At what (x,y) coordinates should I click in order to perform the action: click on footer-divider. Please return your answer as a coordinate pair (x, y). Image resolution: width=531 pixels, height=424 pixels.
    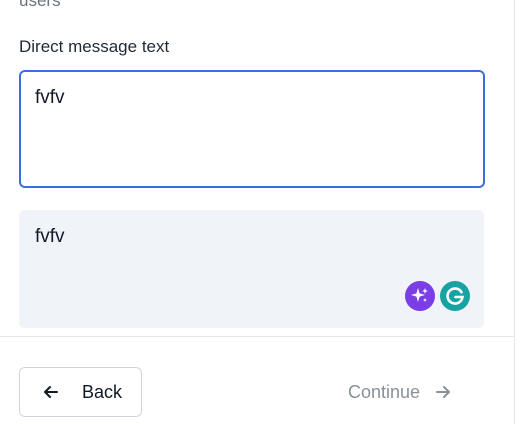
    Looking at the image, I should click on (257, 336).